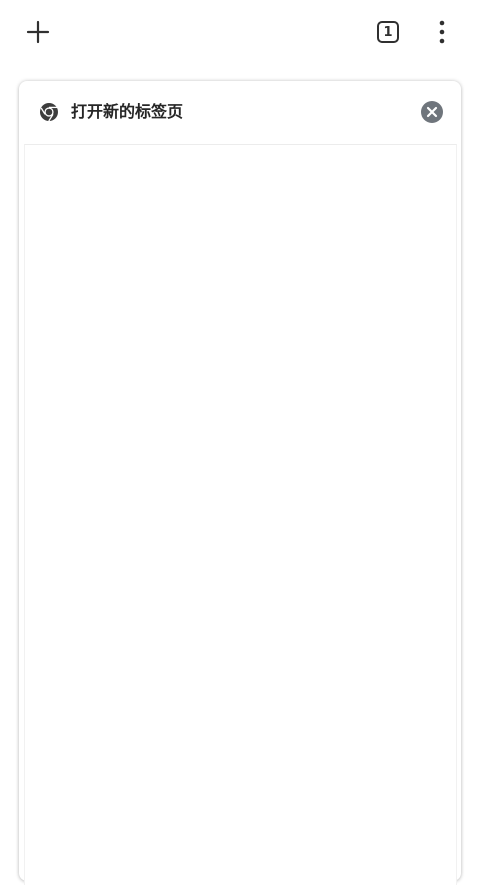 Image resolution: width=480 pixels, height=885 pixels. I want to click on more-menu-button, so click(442, 32).